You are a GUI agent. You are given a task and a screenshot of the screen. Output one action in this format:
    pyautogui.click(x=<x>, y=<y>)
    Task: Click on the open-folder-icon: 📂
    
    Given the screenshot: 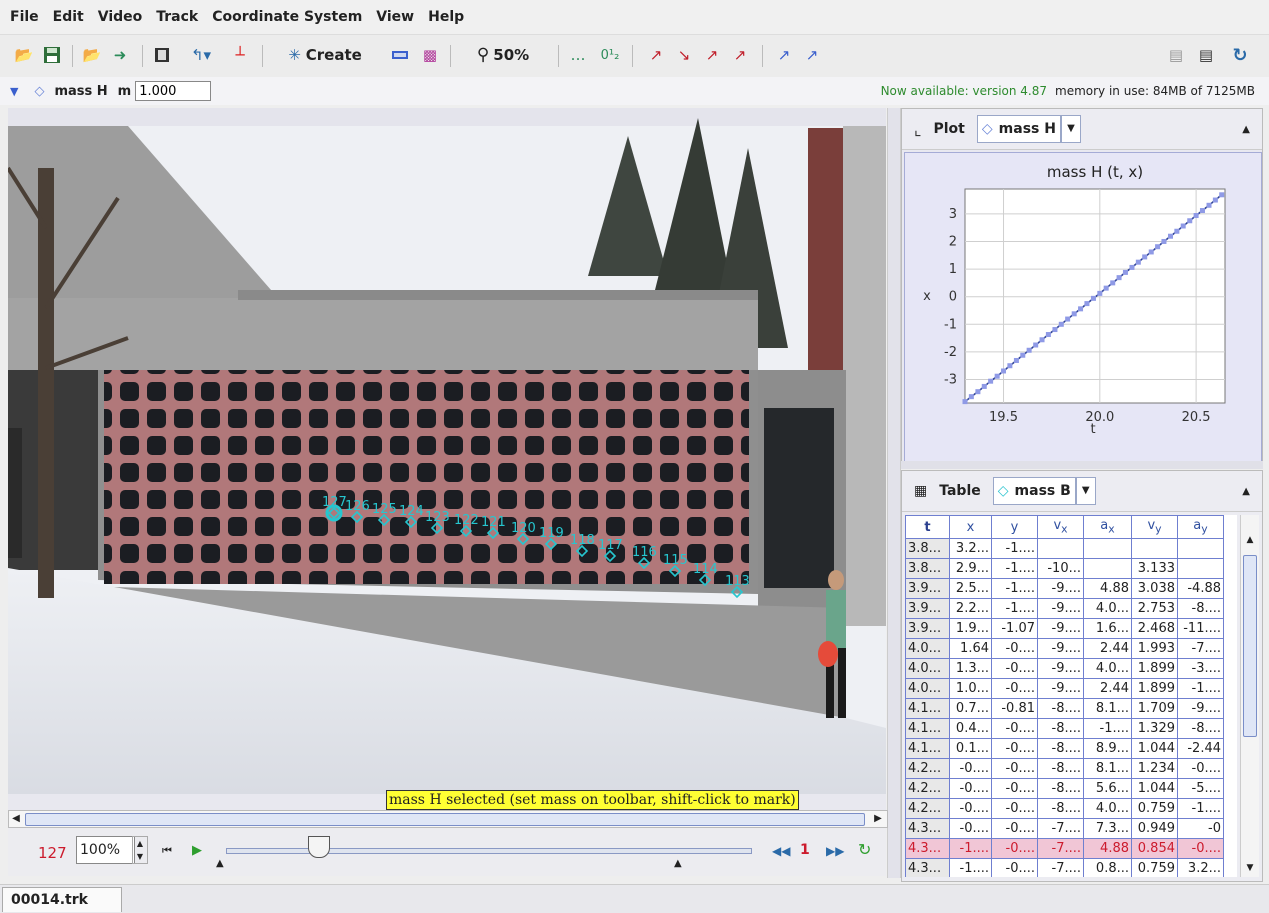 What is the action you would take?
    pyautogui.click(x=24, y=55)
    